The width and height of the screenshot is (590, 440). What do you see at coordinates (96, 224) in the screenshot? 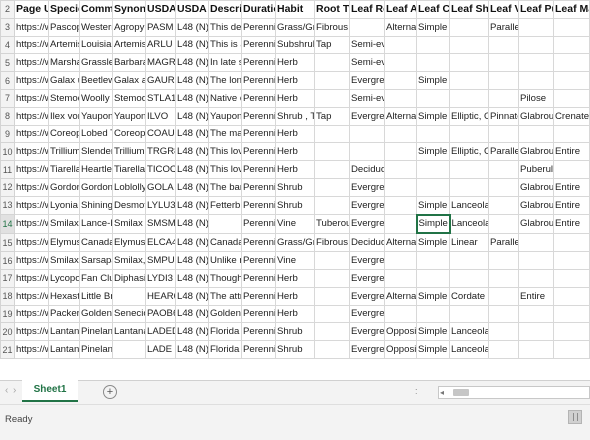
I see `table-cell: Lance-lea` at bounding box center [96, 224].